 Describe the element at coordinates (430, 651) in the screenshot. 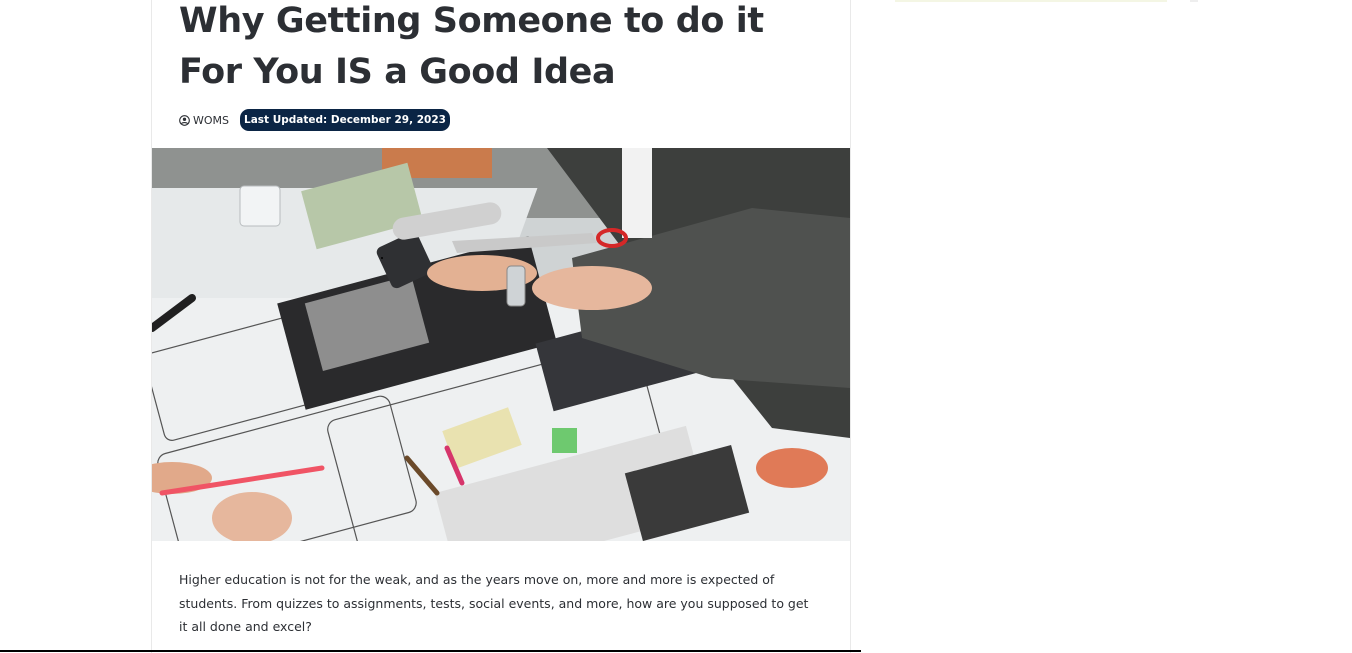

I see `page-divider` at that location.